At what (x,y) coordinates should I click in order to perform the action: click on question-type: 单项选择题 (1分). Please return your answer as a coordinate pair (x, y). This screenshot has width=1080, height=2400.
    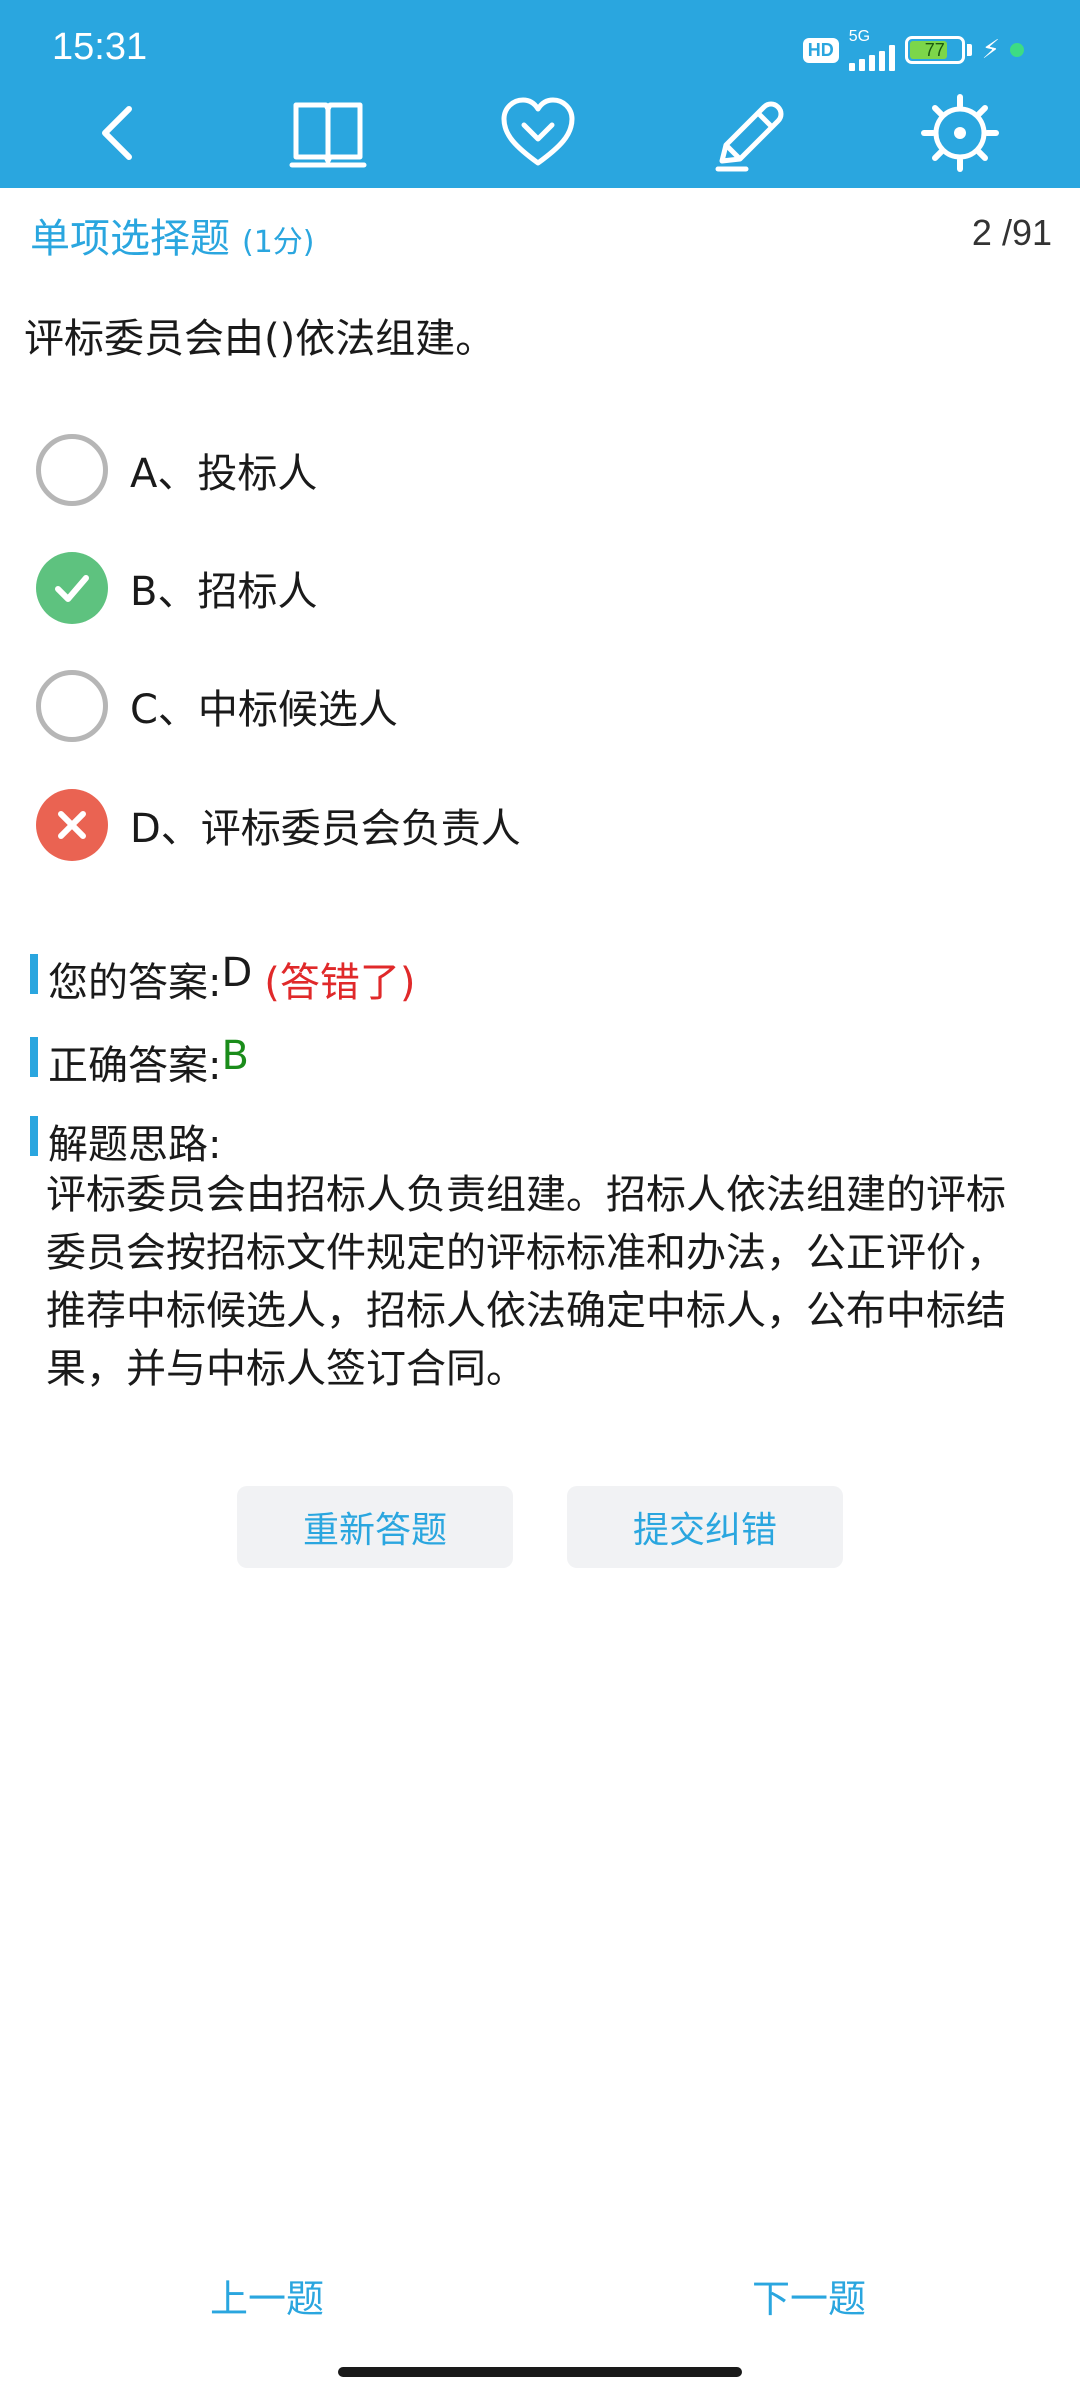
    Looking at the image, I should click on (172, 235).